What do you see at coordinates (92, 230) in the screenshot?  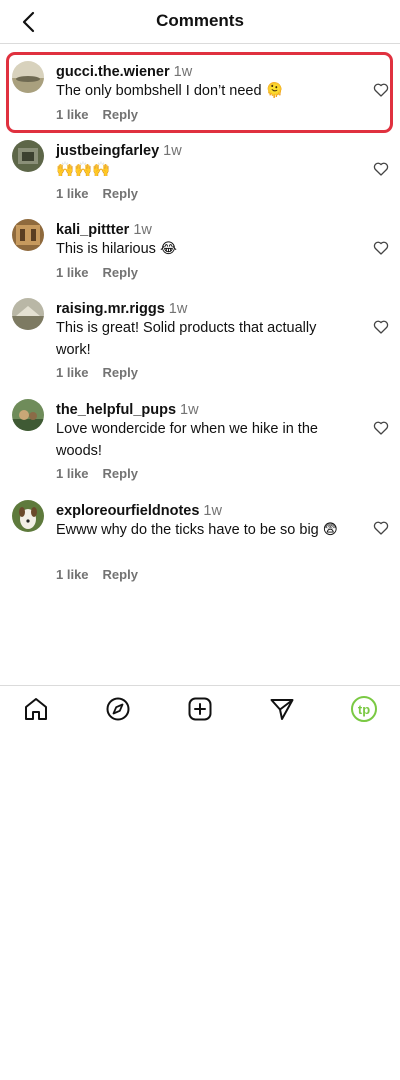 I see `comment-username: kali_pittter` at bounding box center [92, 230].